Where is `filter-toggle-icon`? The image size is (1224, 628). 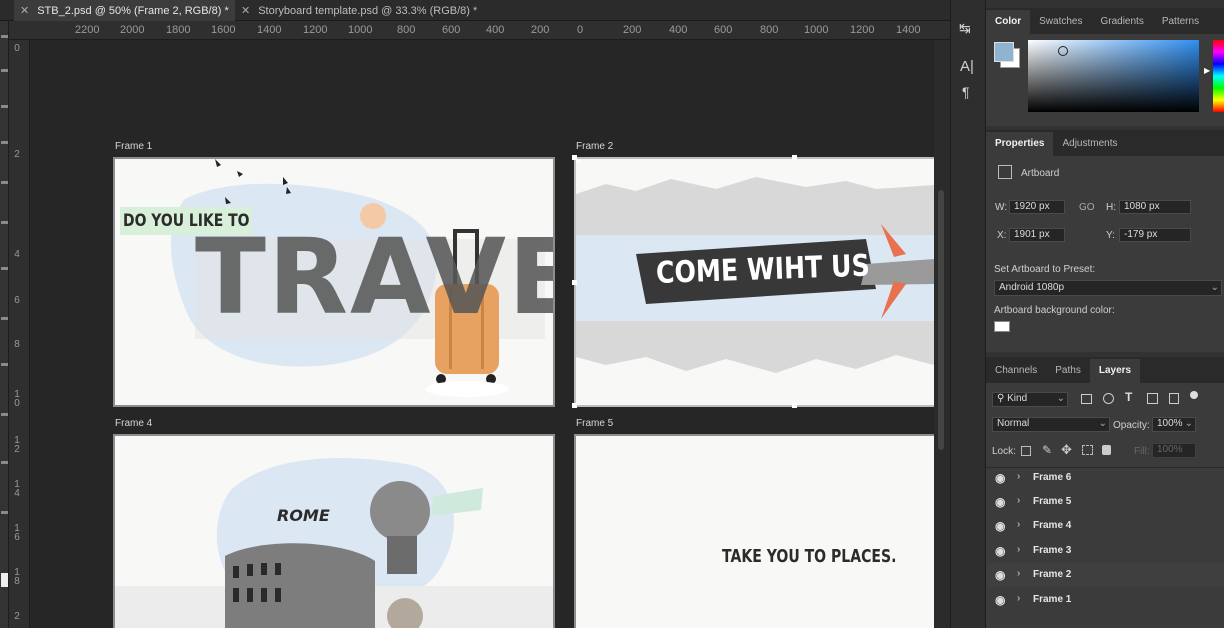
filter-toggle-icon is located at coordinates (1194, 395).